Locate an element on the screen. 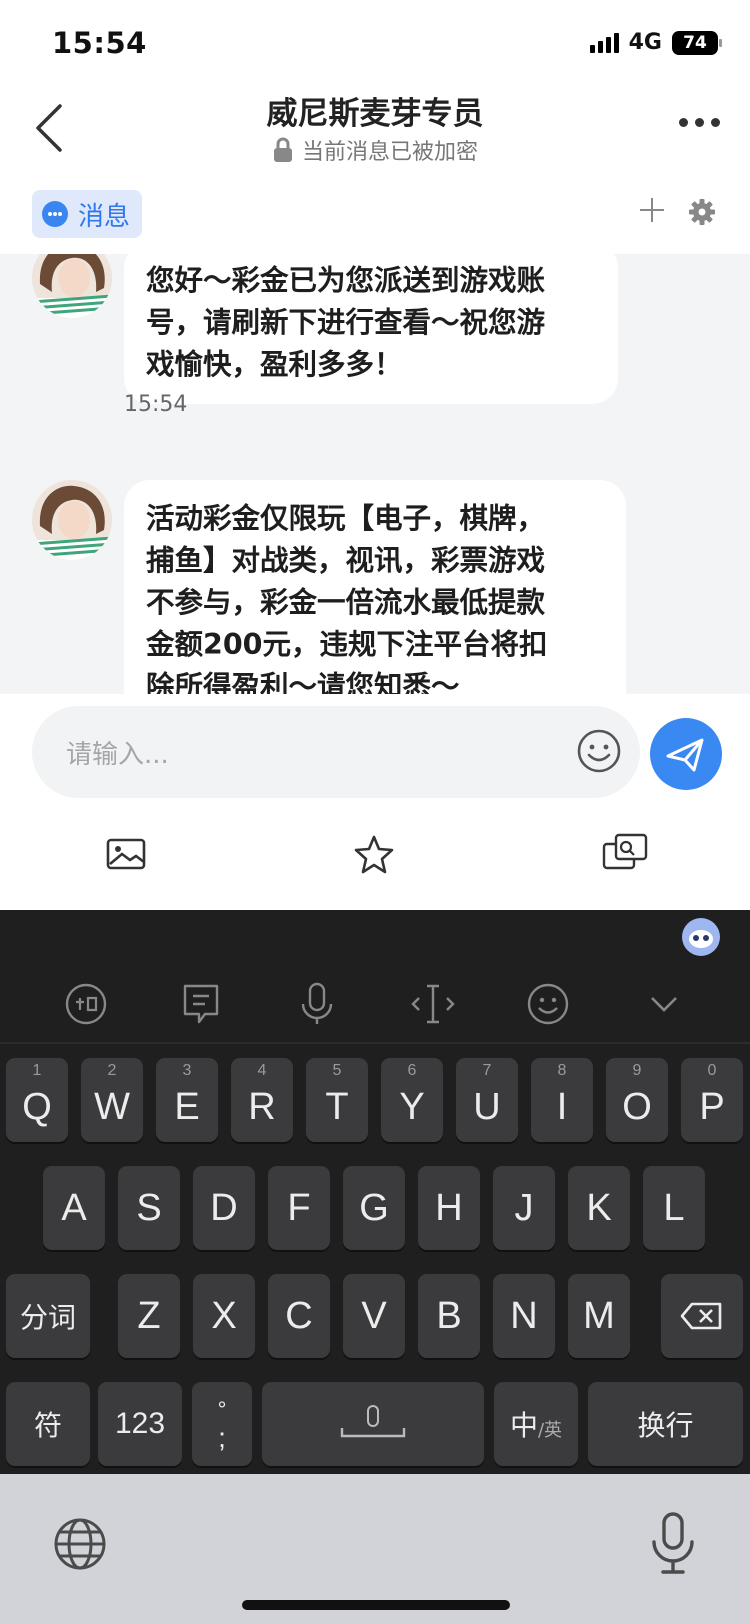 The height and width of the screenshot is (1624, 750). key-char: Z is located at coordinates (149, 1315).